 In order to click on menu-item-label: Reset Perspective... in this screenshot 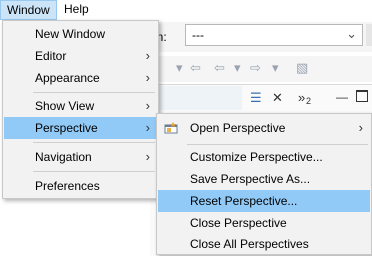, I will do `click(244, 201)`.